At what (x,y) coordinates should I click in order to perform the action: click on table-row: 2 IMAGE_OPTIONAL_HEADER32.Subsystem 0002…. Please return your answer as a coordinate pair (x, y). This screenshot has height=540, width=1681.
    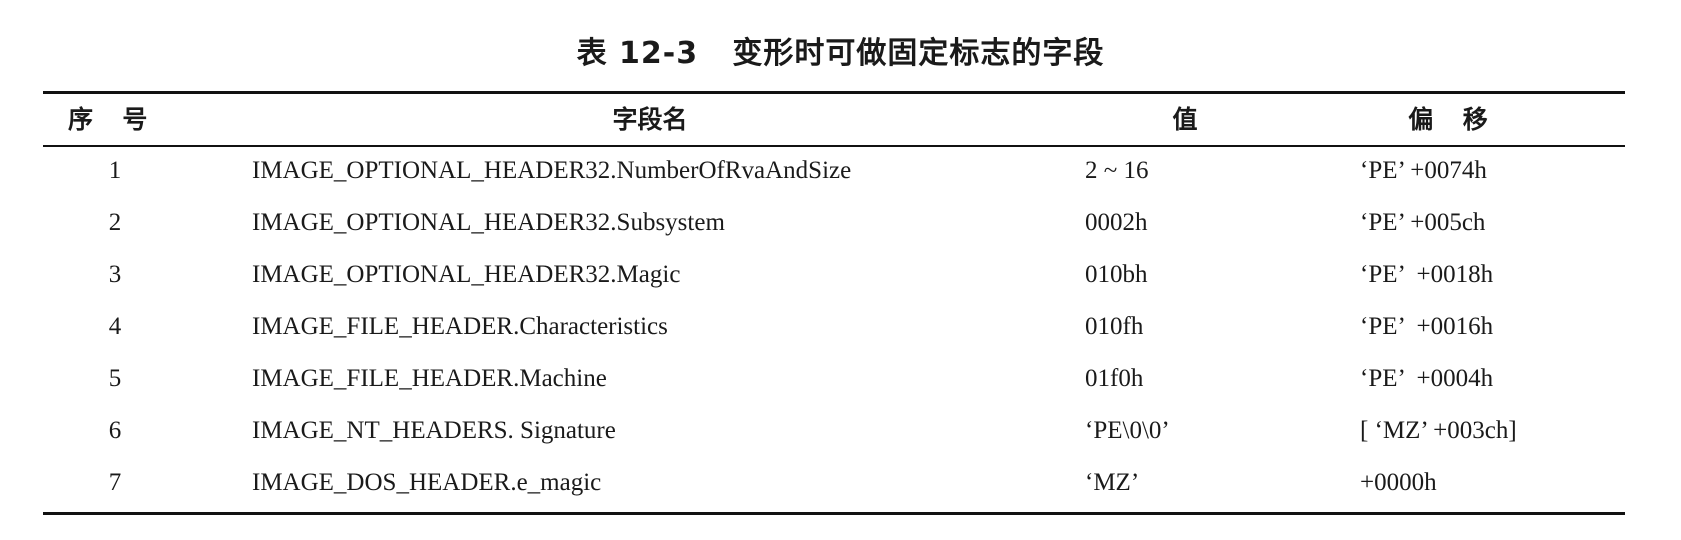
    Looking at the image, I should click on (840, 223).